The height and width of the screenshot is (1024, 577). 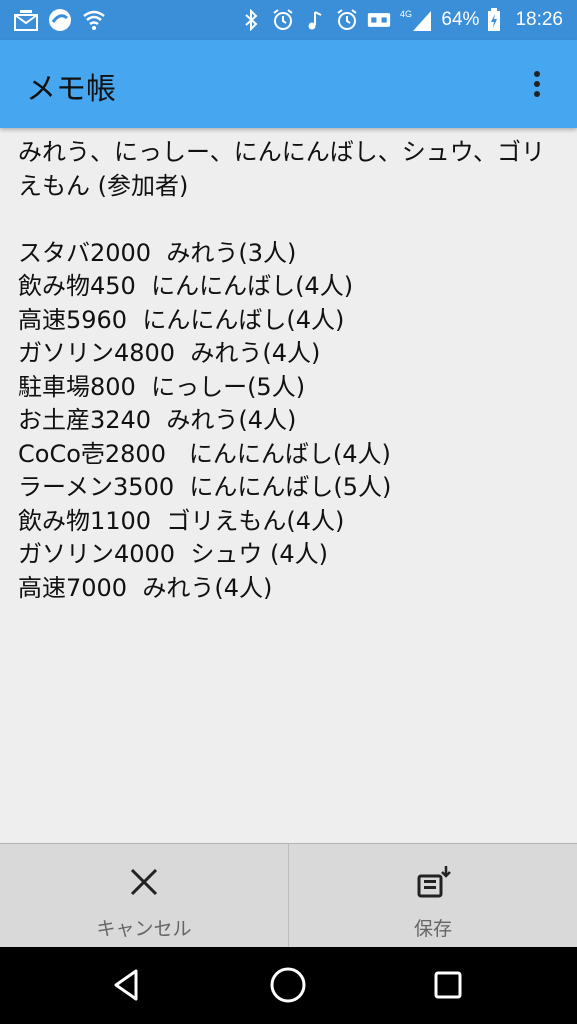 What do you see at coordinates (144, 929) in the screenshot?
I see `cancel-button-label: キャンセル` at bounding box center [144, 929].